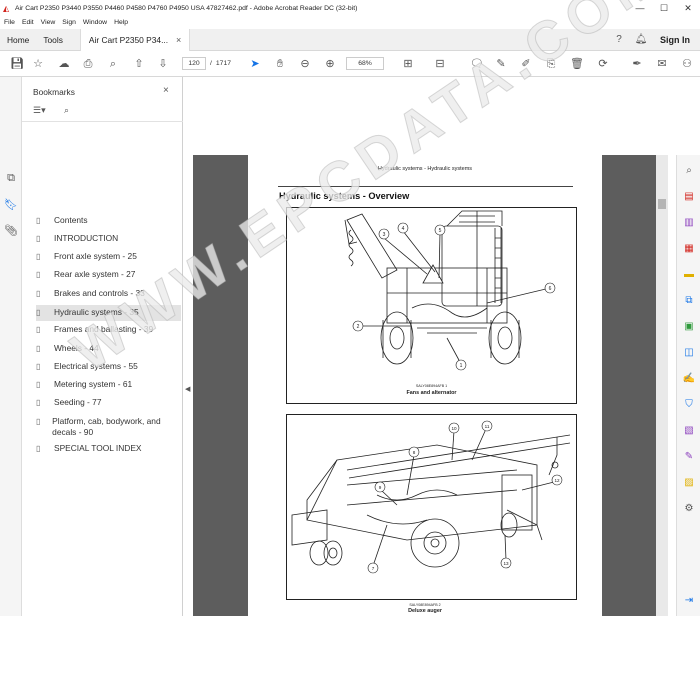 The height and width of the screenshot is (700, 700). What do you see at coordinates (526, 64) in the screenshot?
I see `draw-icon: ✐` at bounding box center [526, 64].